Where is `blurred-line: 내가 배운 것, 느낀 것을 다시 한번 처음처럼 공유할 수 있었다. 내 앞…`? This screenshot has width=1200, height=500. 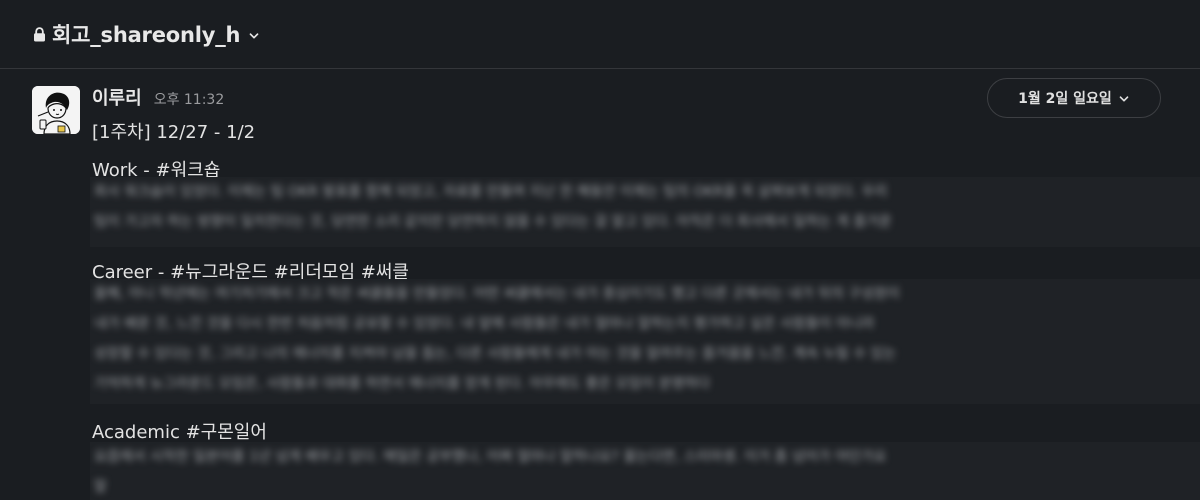
blurred-line: 내가 배운 것, 느낀 것을 다시 한번 처음처럼 공유할 수 있었다. 내 앞… is located at coordinates (484, 324).